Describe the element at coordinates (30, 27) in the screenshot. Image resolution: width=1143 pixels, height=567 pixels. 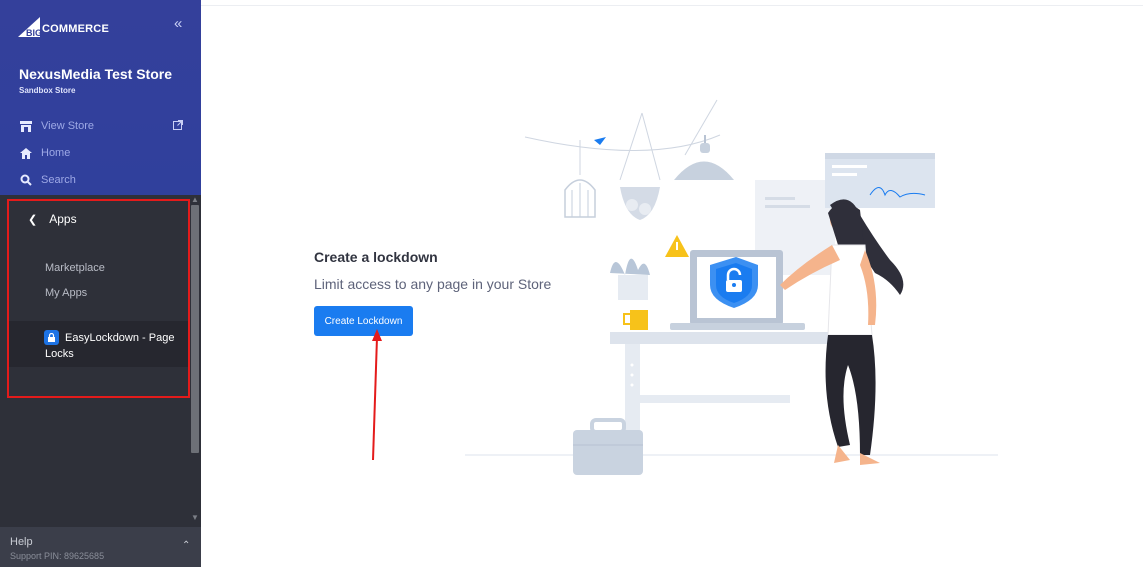
I see `bigcommerce-logo-mark-icon: BIG` at that location.